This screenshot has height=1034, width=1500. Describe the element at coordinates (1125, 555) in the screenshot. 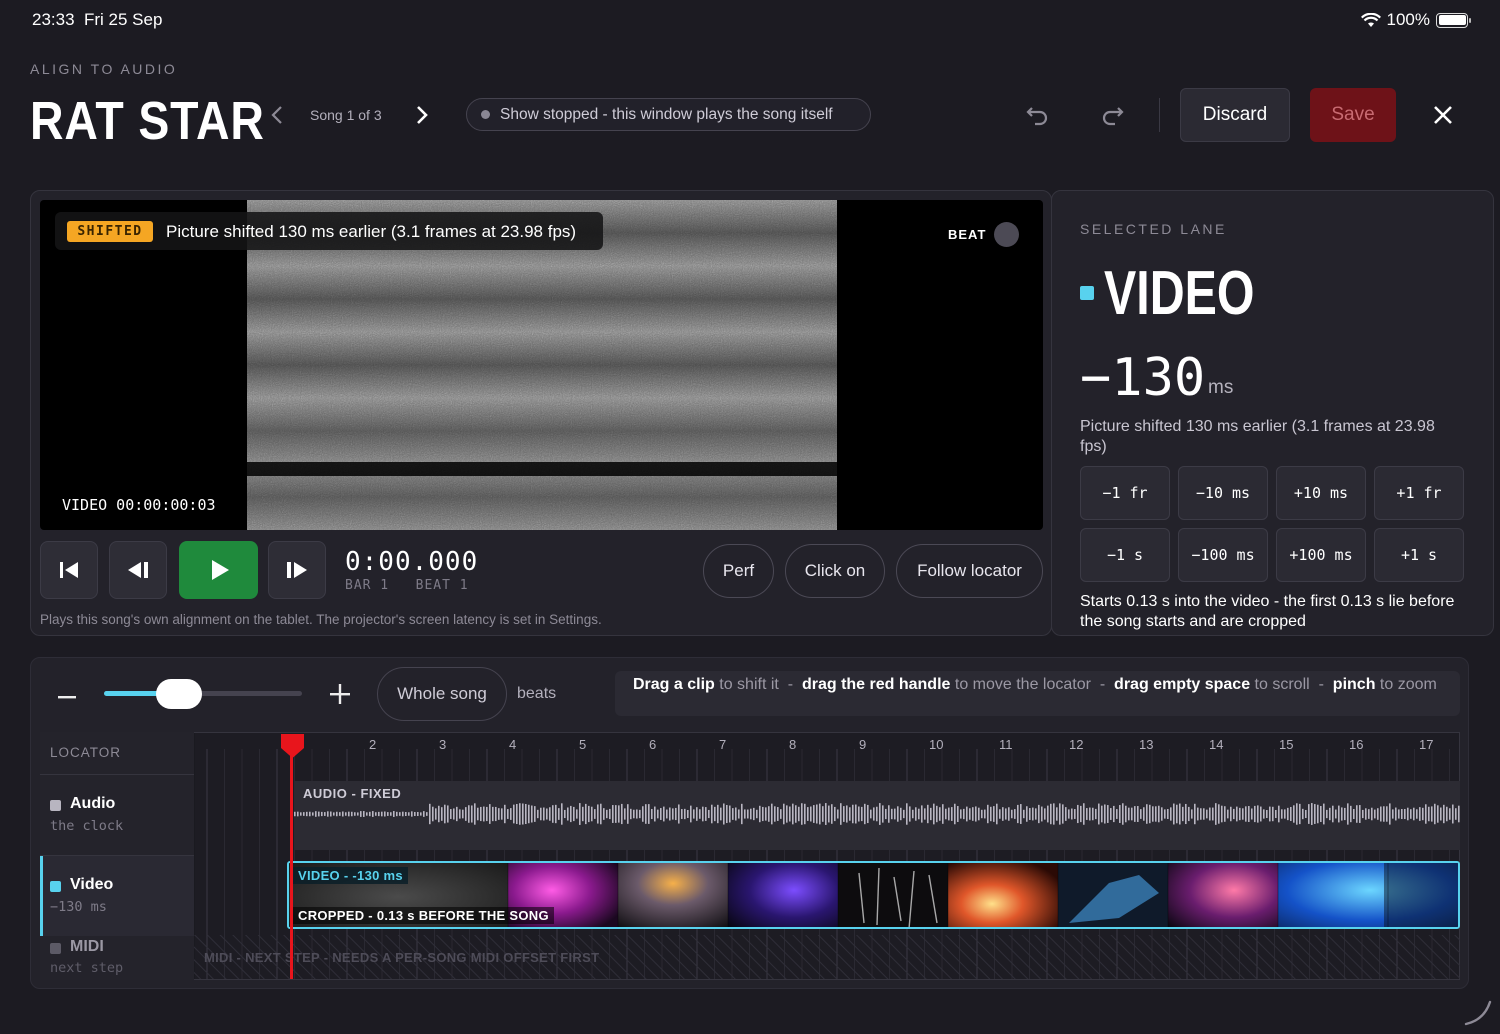

I see `nudge-minus-1-s-button: −1 s` at that location.